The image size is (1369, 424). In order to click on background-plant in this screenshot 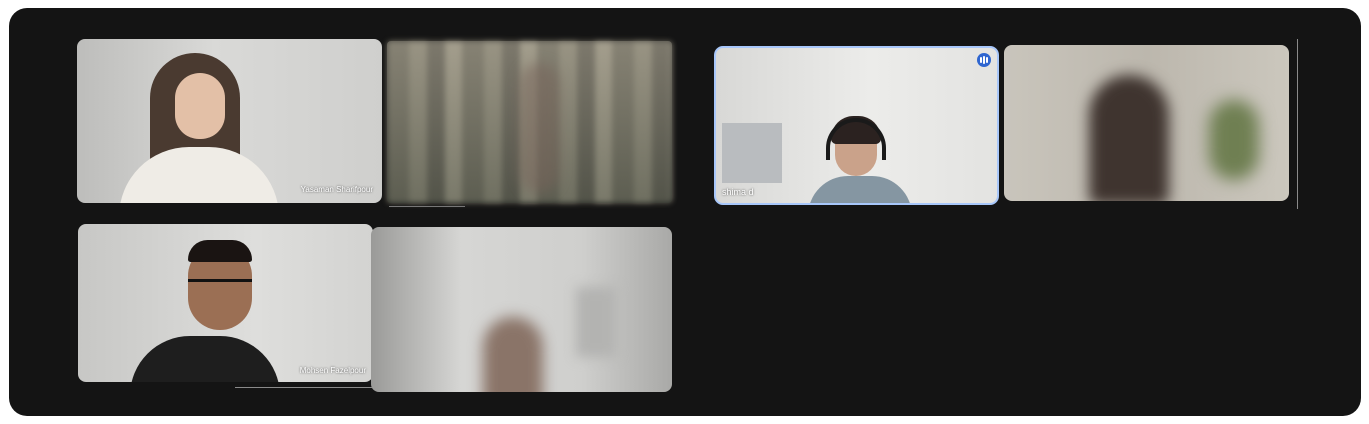, I will do `click(1234, 140)`.